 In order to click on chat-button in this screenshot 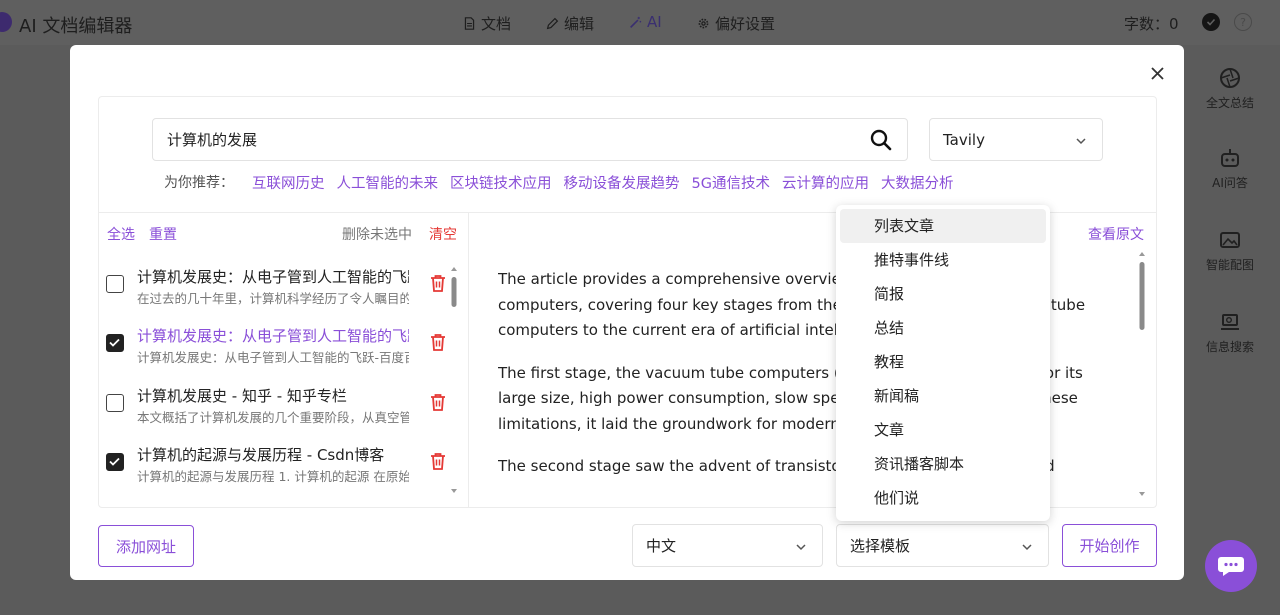, I will do `click(1231, 566)`.